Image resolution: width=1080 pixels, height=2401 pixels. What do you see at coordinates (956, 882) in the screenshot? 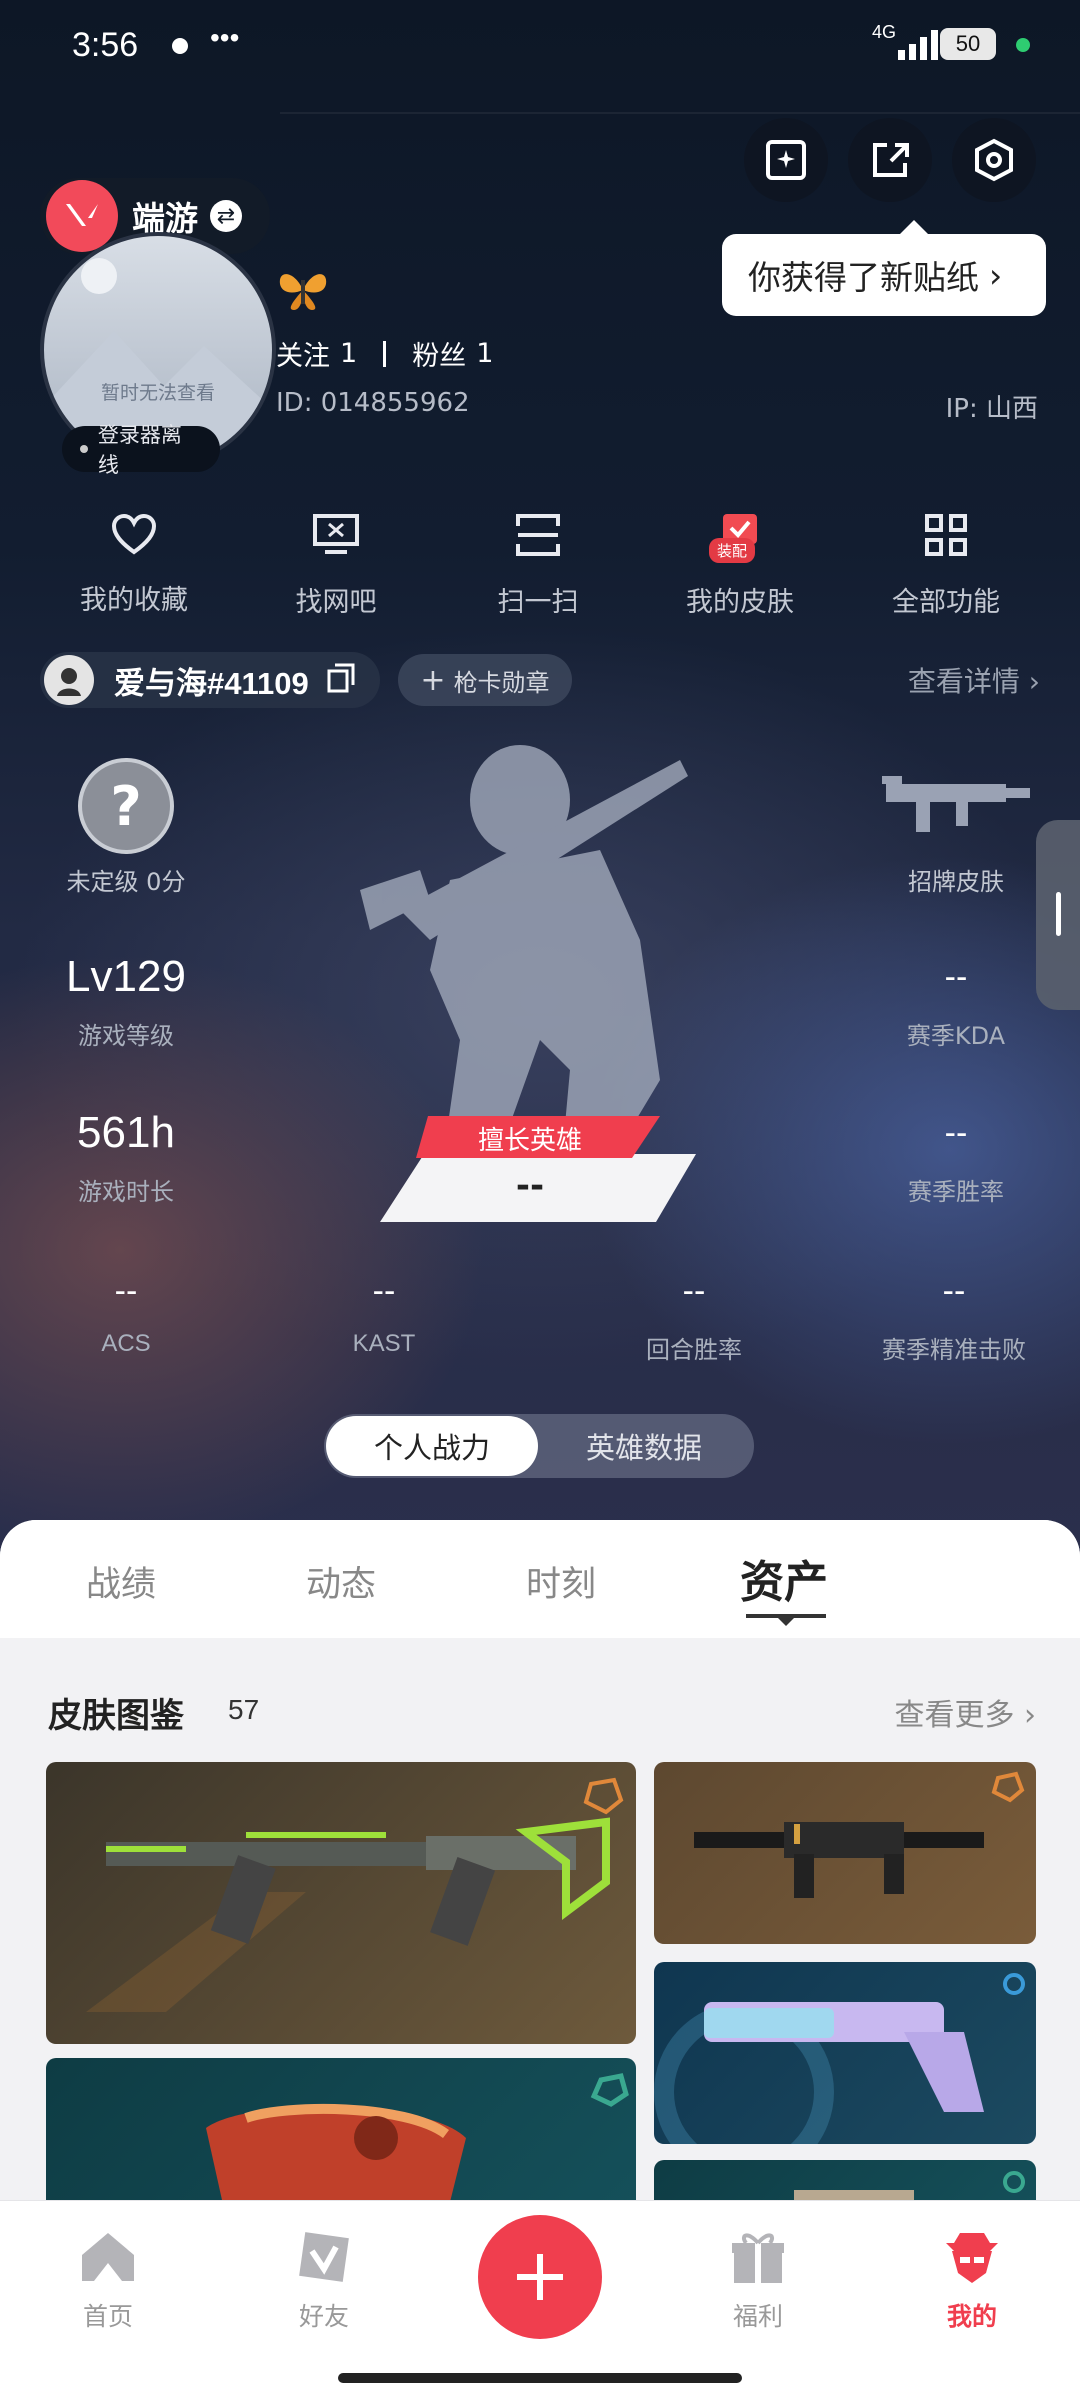
I see `signature-skin-label: 招牌皮肤` at bounding box center [956, 882].